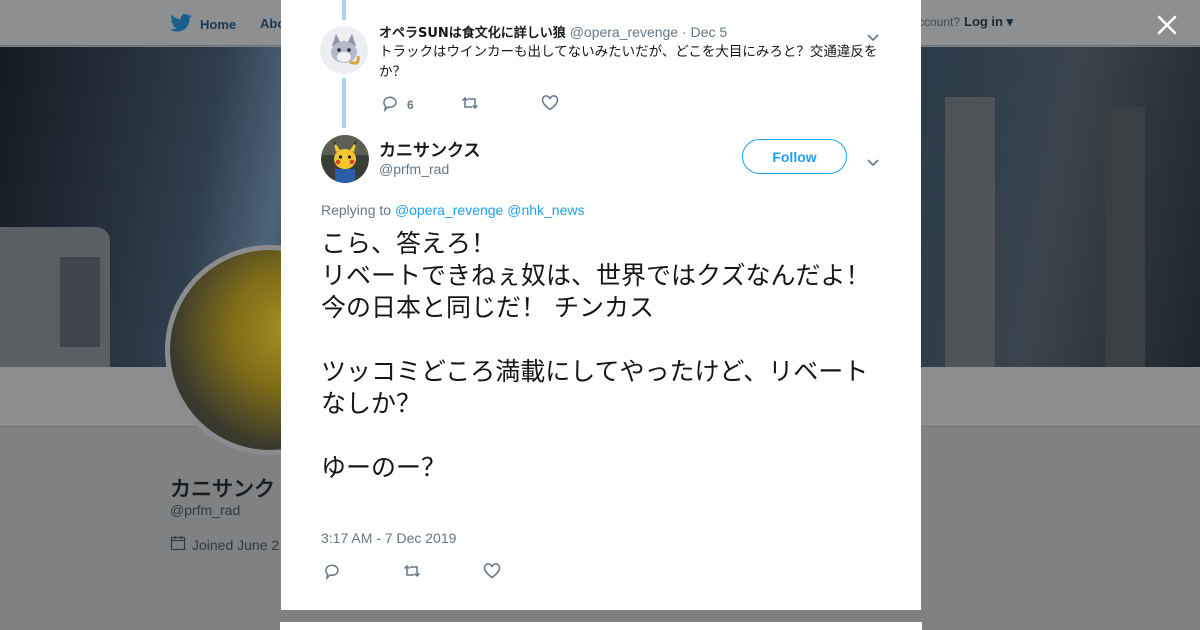  I want to click on main-tweet-timestamp: 3:17 AM - 7 Dec 2019, so click(388, 538).